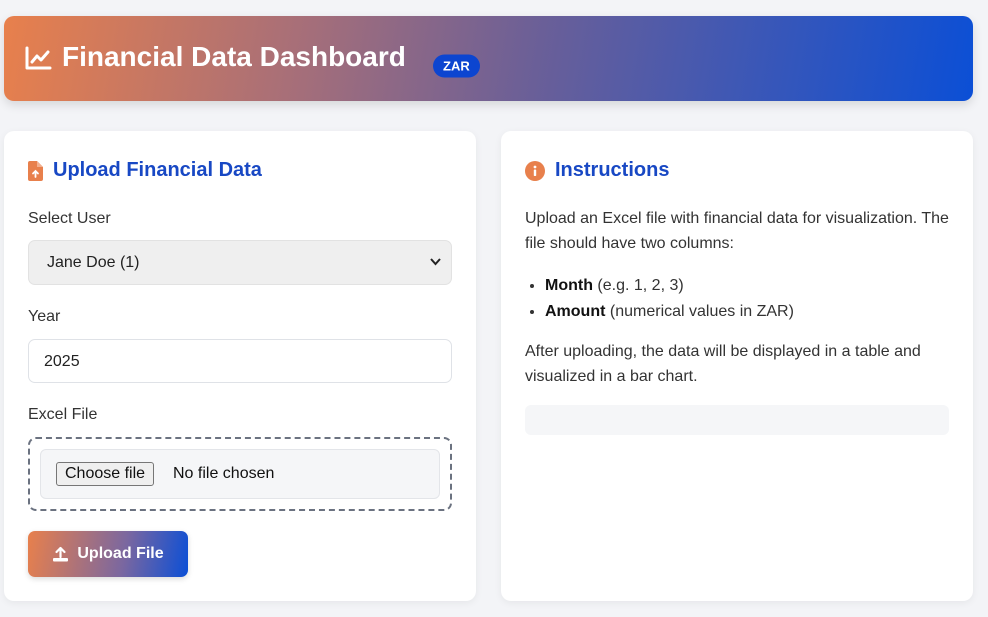 The height and width of the screenshot is (617, 988). What do you see at coordinates (234, 56) in the screenshot?
I see `page-title: Financial Data Dashboard` at bounding box center [234, 56].